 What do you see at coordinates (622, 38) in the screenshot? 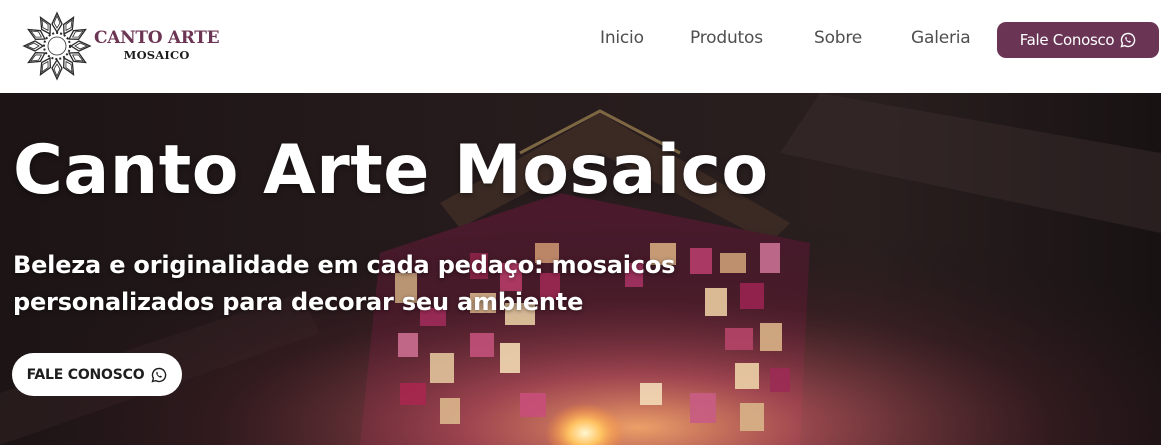
I see `nav-item-inicio: Inicio` at bounding box center [622, 38].